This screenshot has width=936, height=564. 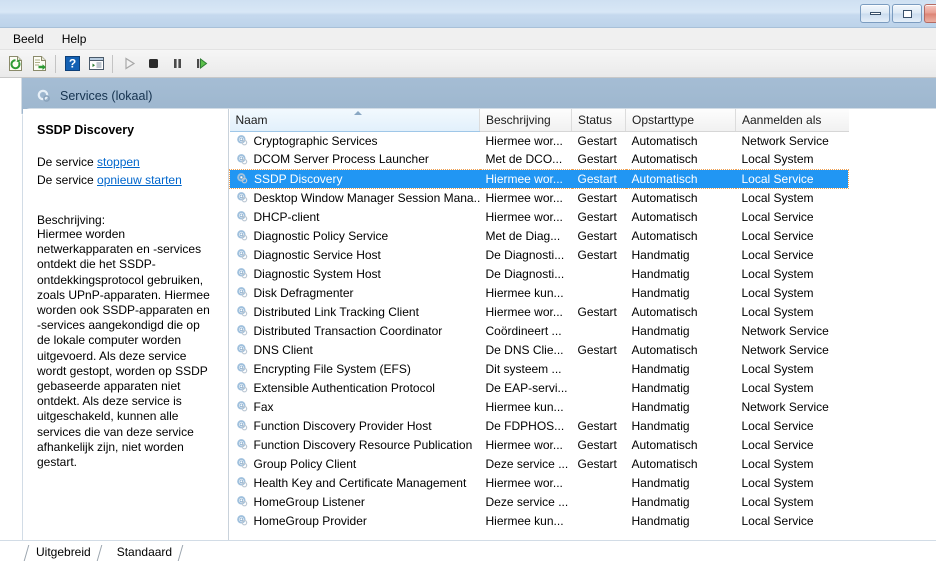 What do you see at coordinates (525, 120) in the screenshot?
I see `column-header-beschrijving: Beschrijving` at bounding box center [525, 120].